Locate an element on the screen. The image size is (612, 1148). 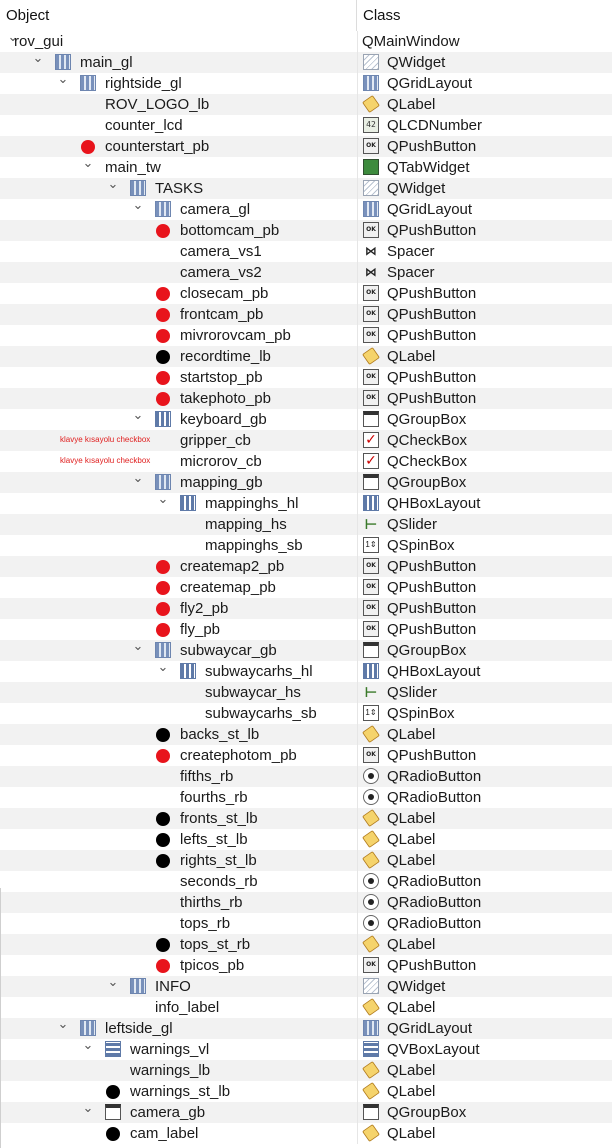
tree-row: closecam_pb OK QPushButton is located at coordinates (306, 293).